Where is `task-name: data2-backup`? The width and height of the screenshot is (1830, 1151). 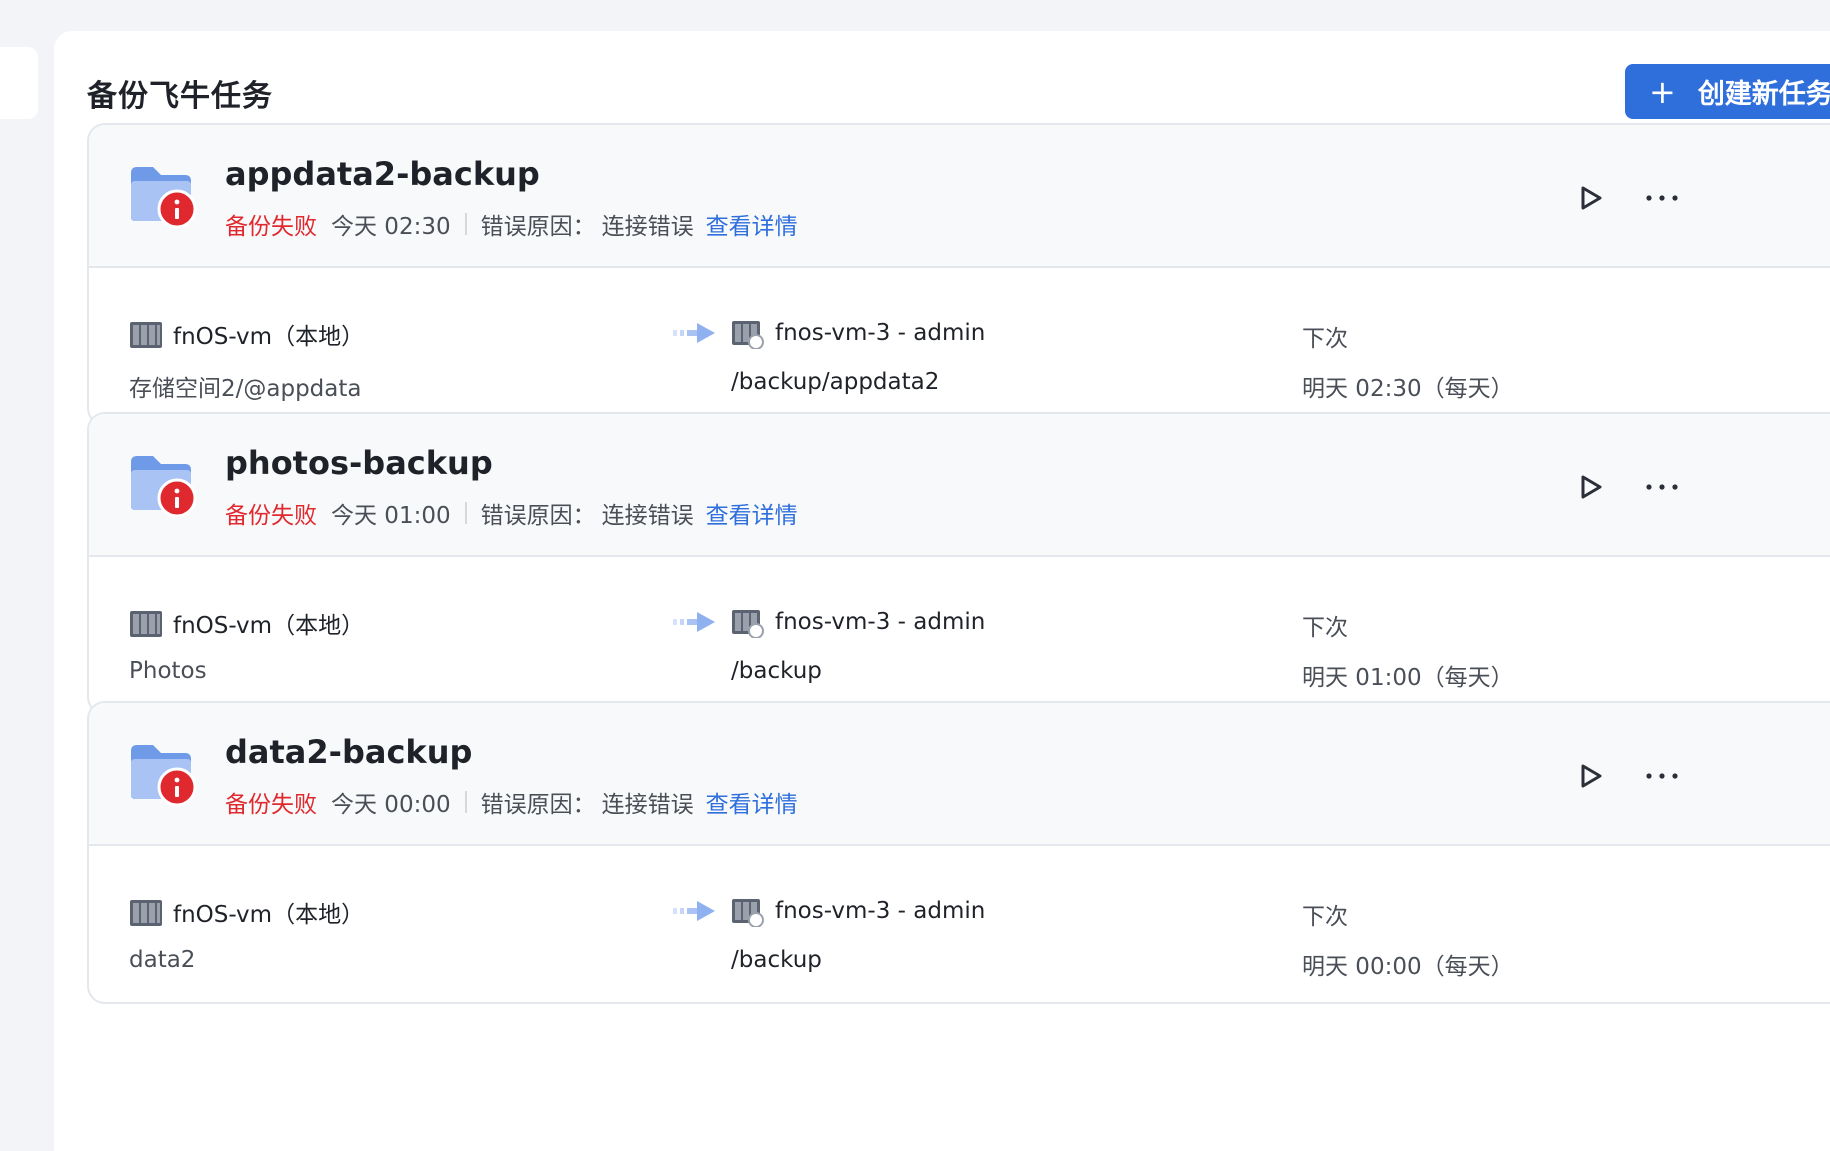
task-name: data2-backup is located at coordinates (349, 752).